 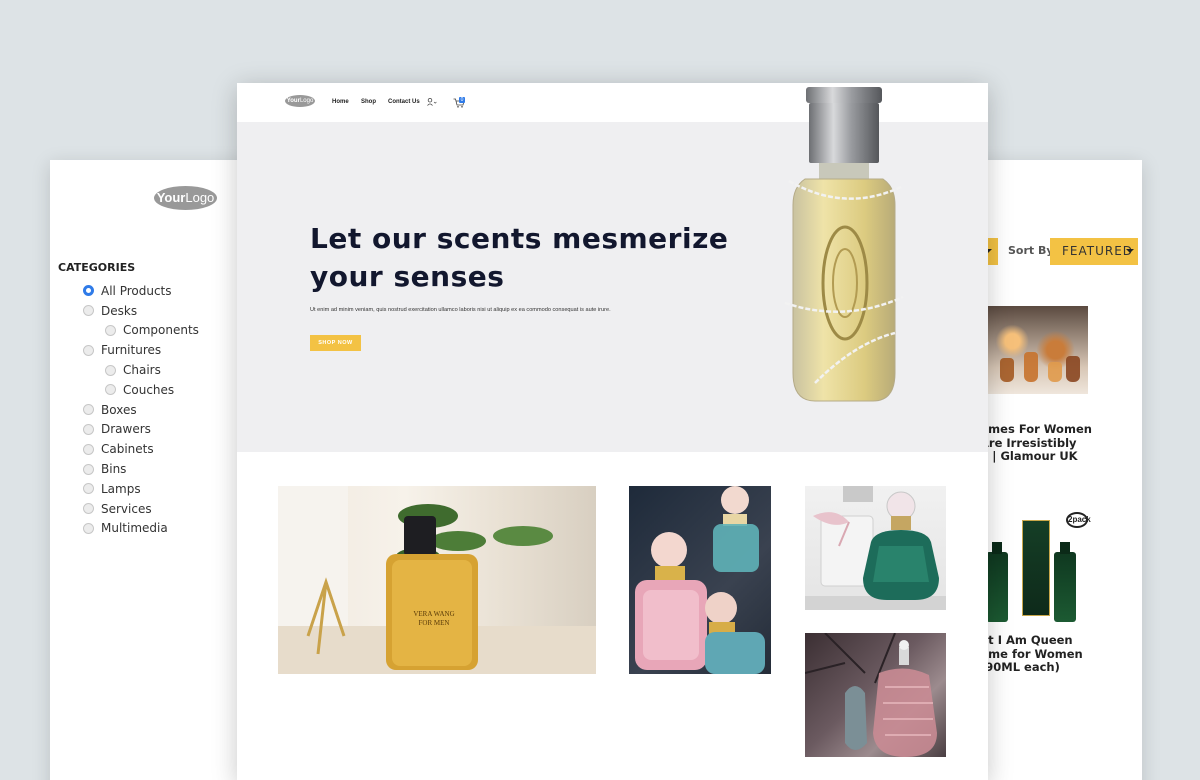 I want to click on category-label: Furnitures, so click(x=131, y=350).